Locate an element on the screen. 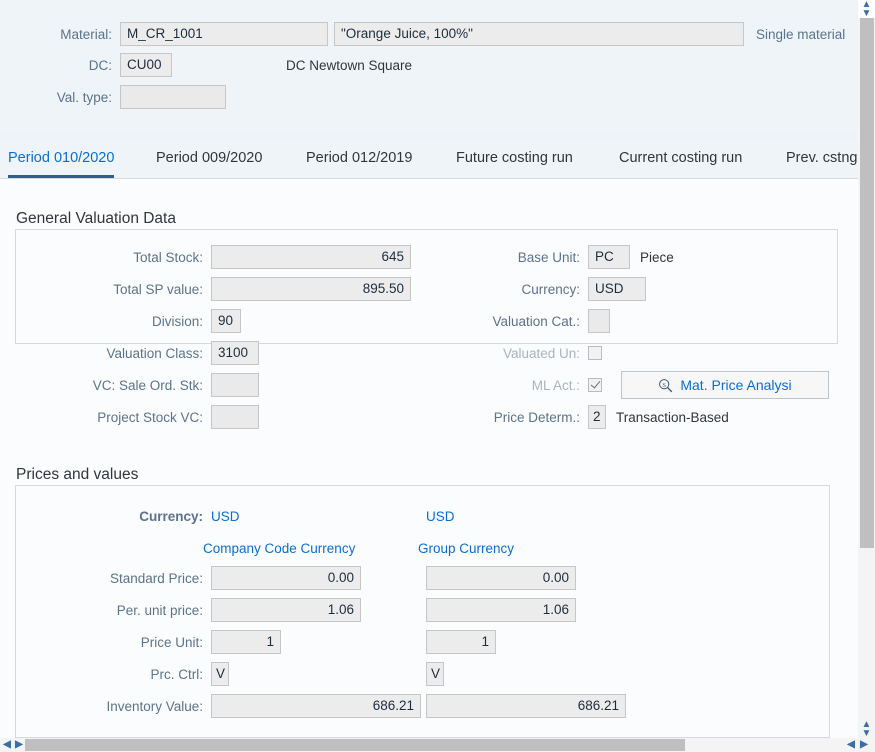 This screenshot has width=875, height=752. horizontal-scrollbar: ◀ ▶ ◀ ▶ is located at coordinates (437, 745).